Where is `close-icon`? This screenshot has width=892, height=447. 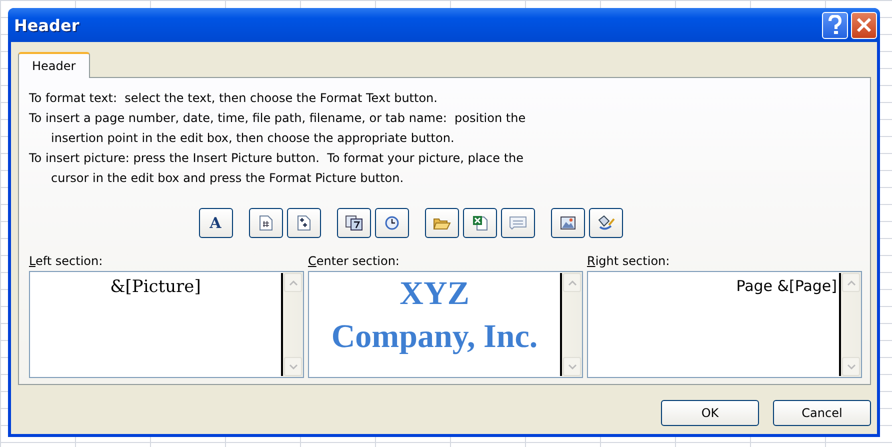
close-icon is located at coordinates (864, 25).